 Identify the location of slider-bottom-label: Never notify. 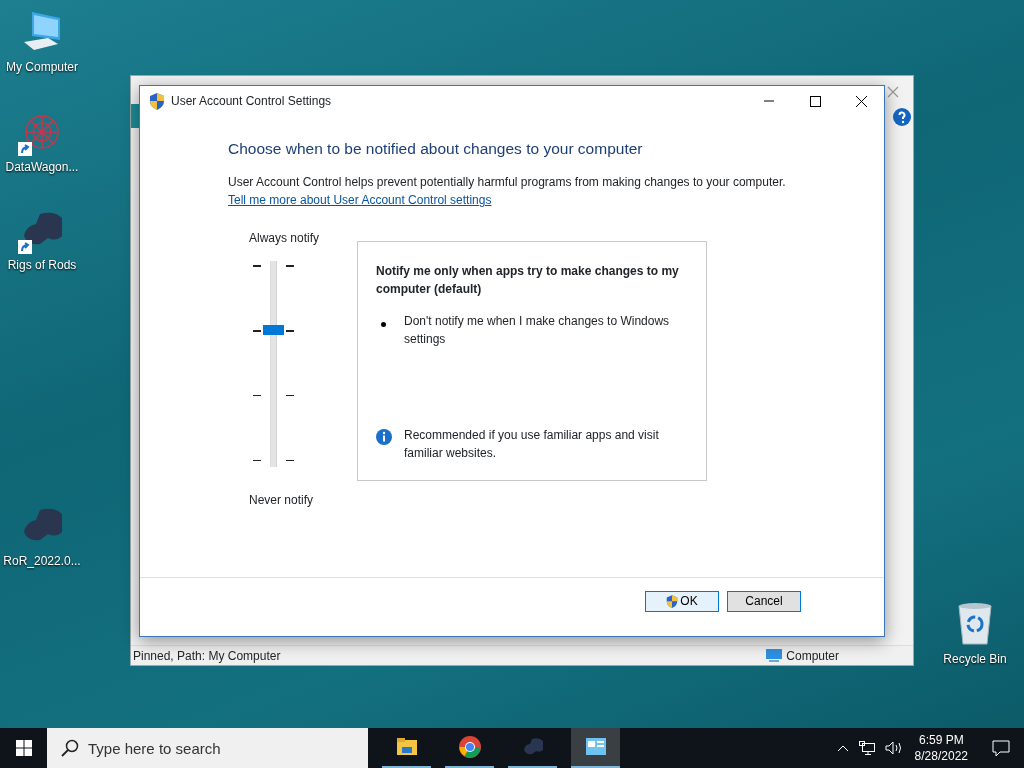
(281, 501).